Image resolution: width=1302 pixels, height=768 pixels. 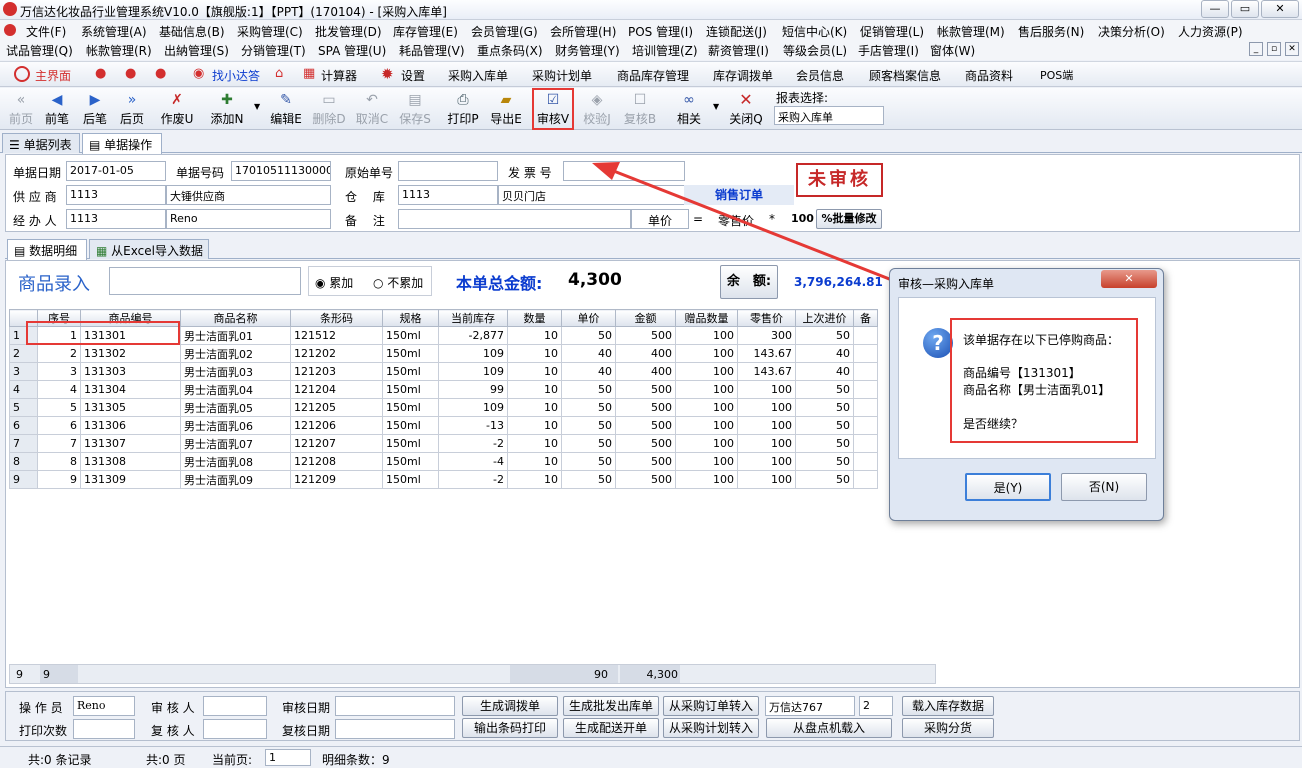 What do you see at coordinates (473, 335) in the screenshot?
I see `stock-cell: -2,877` at bounding box center [473, 335].